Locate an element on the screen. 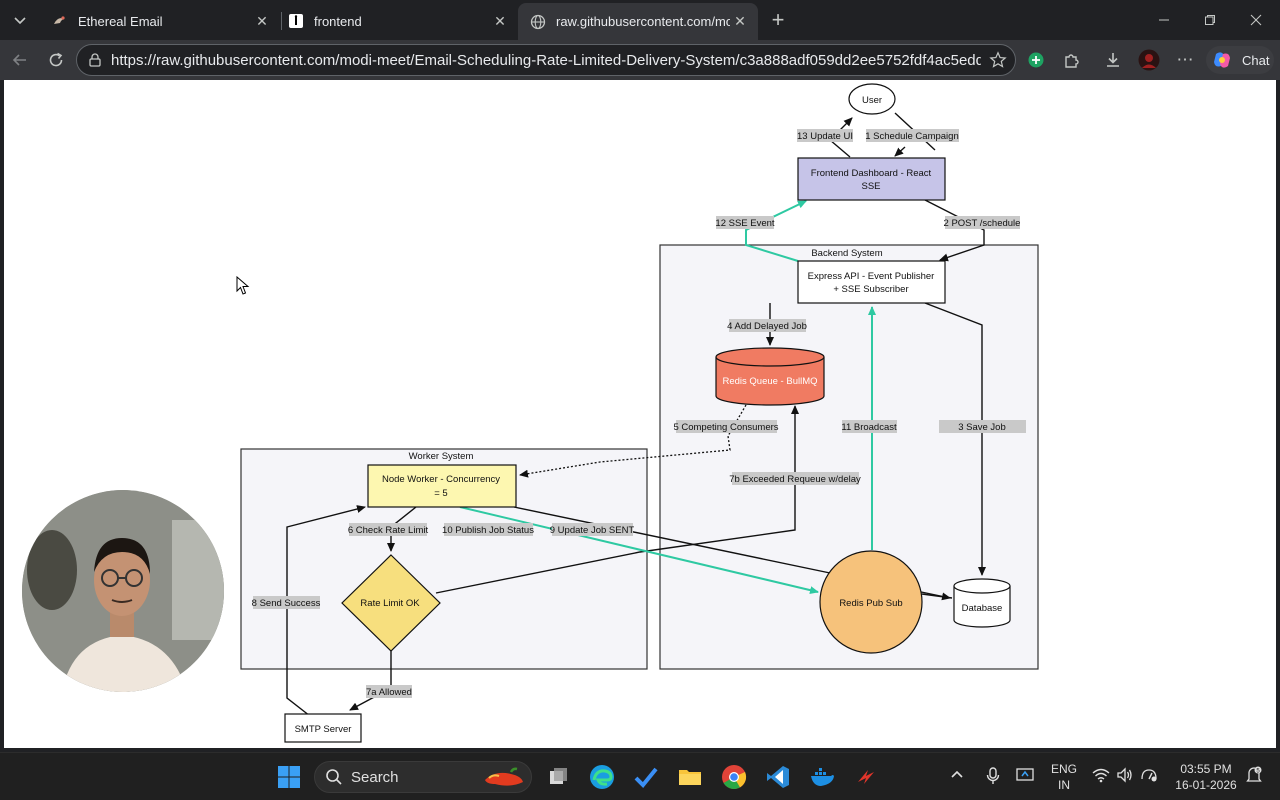  edge-label-7b: 7b Exceeded Requeue w/delay is located at coordinates (795, 479).